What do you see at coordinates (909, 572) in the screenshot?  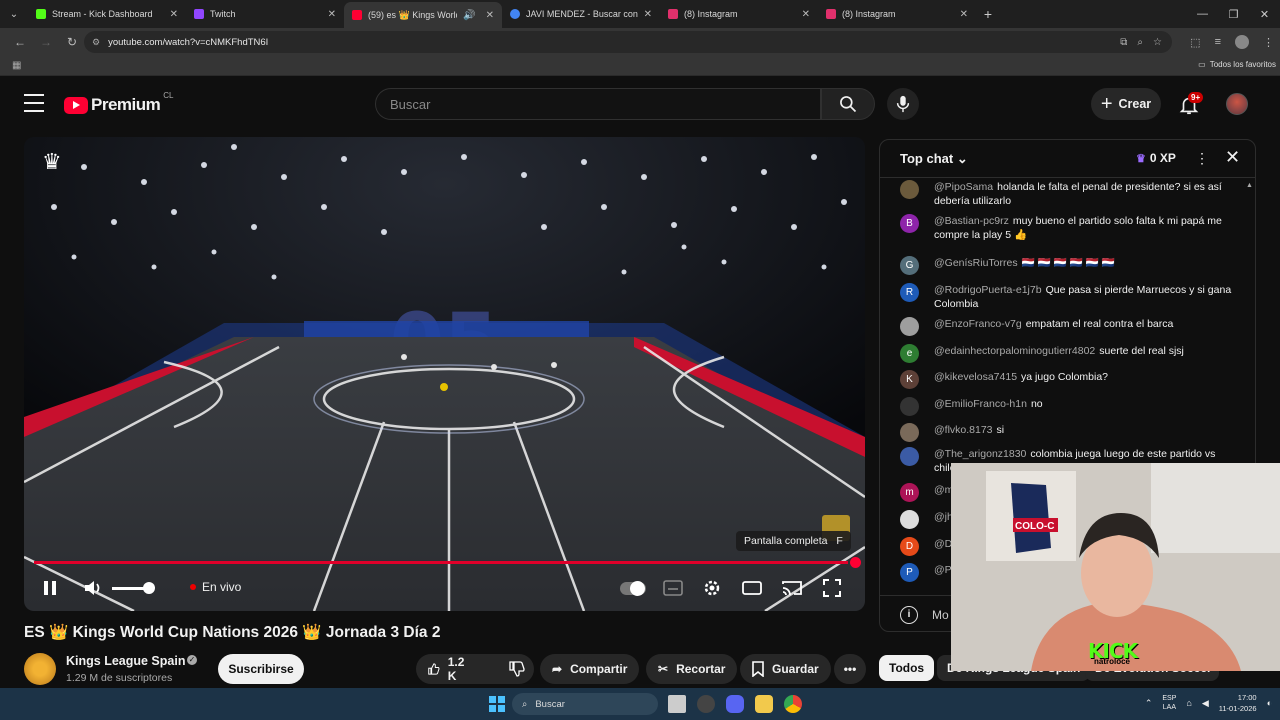 I see `chat-author-avatar: P` at bounding box center [909, 572].